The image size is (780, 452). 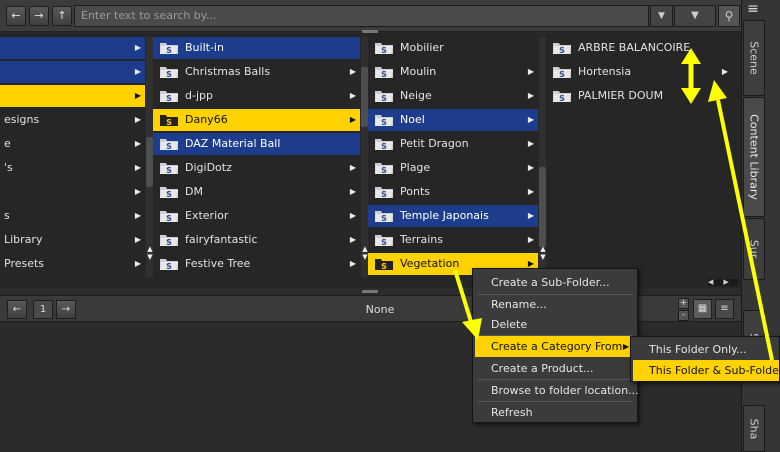 I want to click on folder-item: Sfairyfantastic ▶, so click(x=256, y=240).